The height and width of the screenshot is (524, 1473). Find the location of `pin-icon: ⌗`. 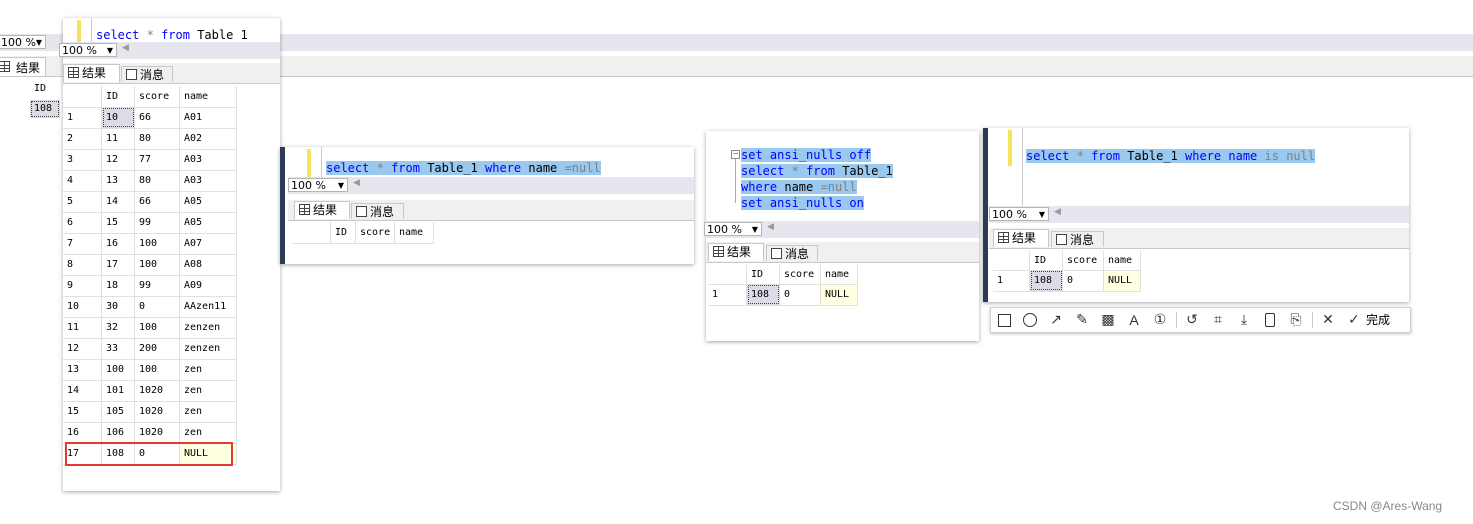

pin-icon: ⌗ is located at coordinates (1218, 320).